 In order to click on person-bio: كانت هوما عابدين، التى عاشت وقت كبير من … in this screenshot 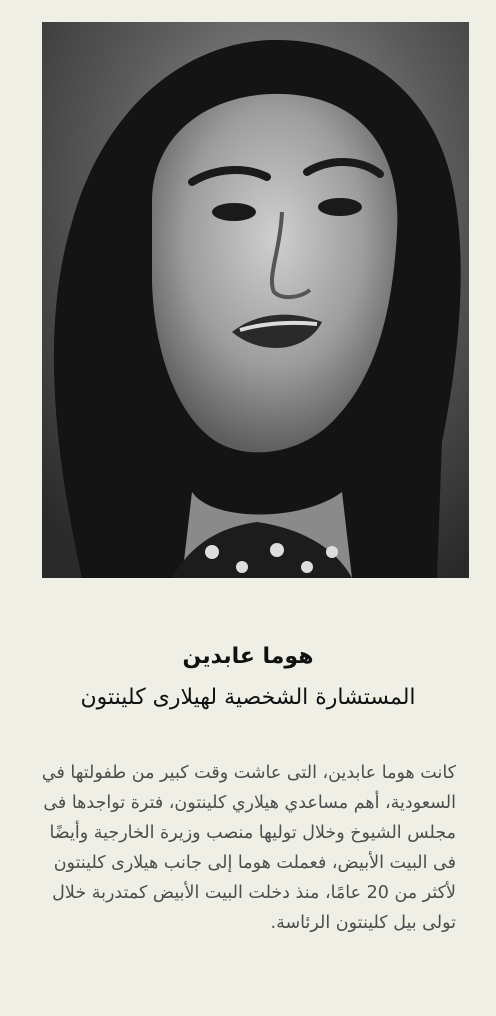, I will do `click(248, 848)`.